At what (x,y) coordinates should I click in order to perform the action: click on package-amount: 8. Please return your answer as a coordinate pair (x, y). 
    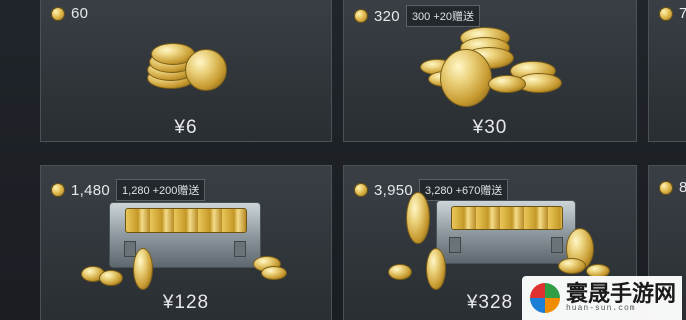
    Looking at the image, I should click on (682, 187).